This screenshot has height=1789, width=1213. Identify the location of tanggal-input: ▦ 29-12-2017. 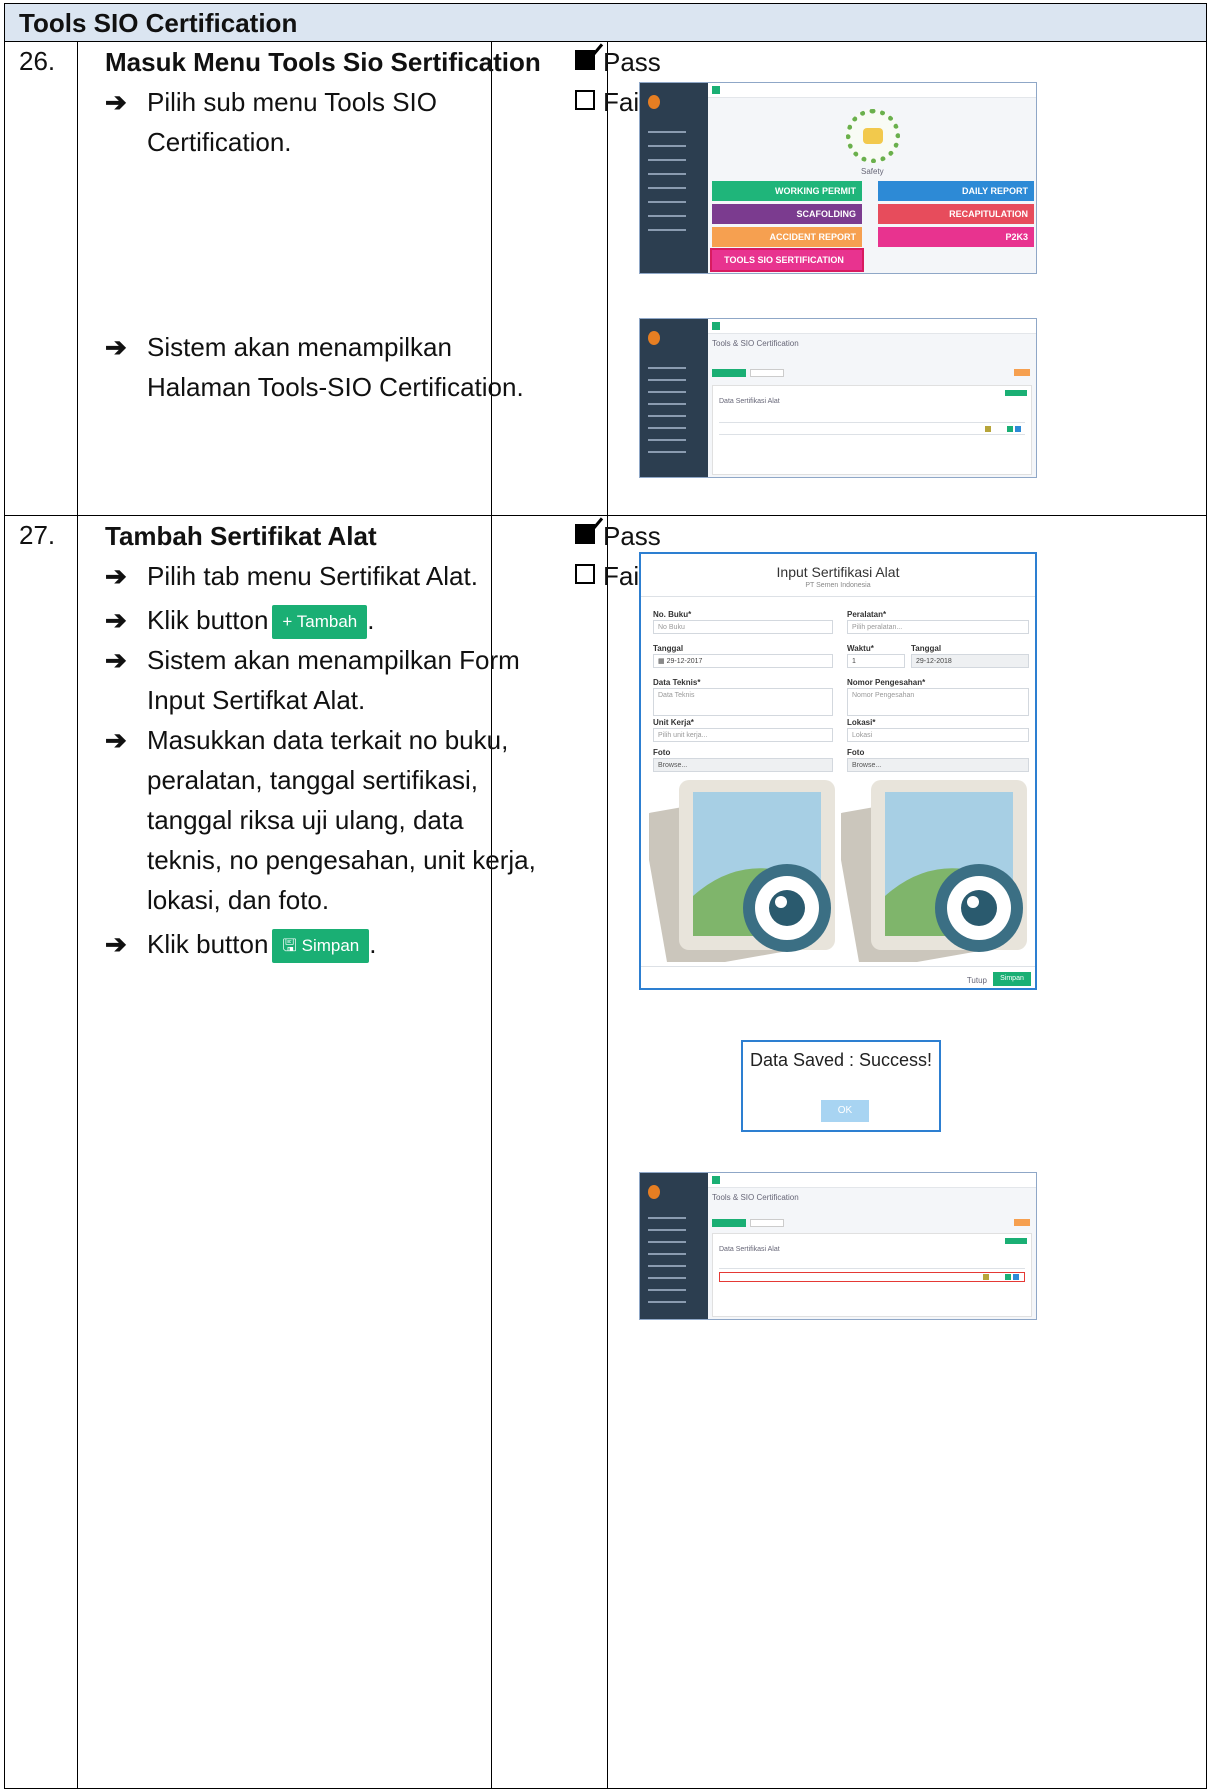
(743, 661).